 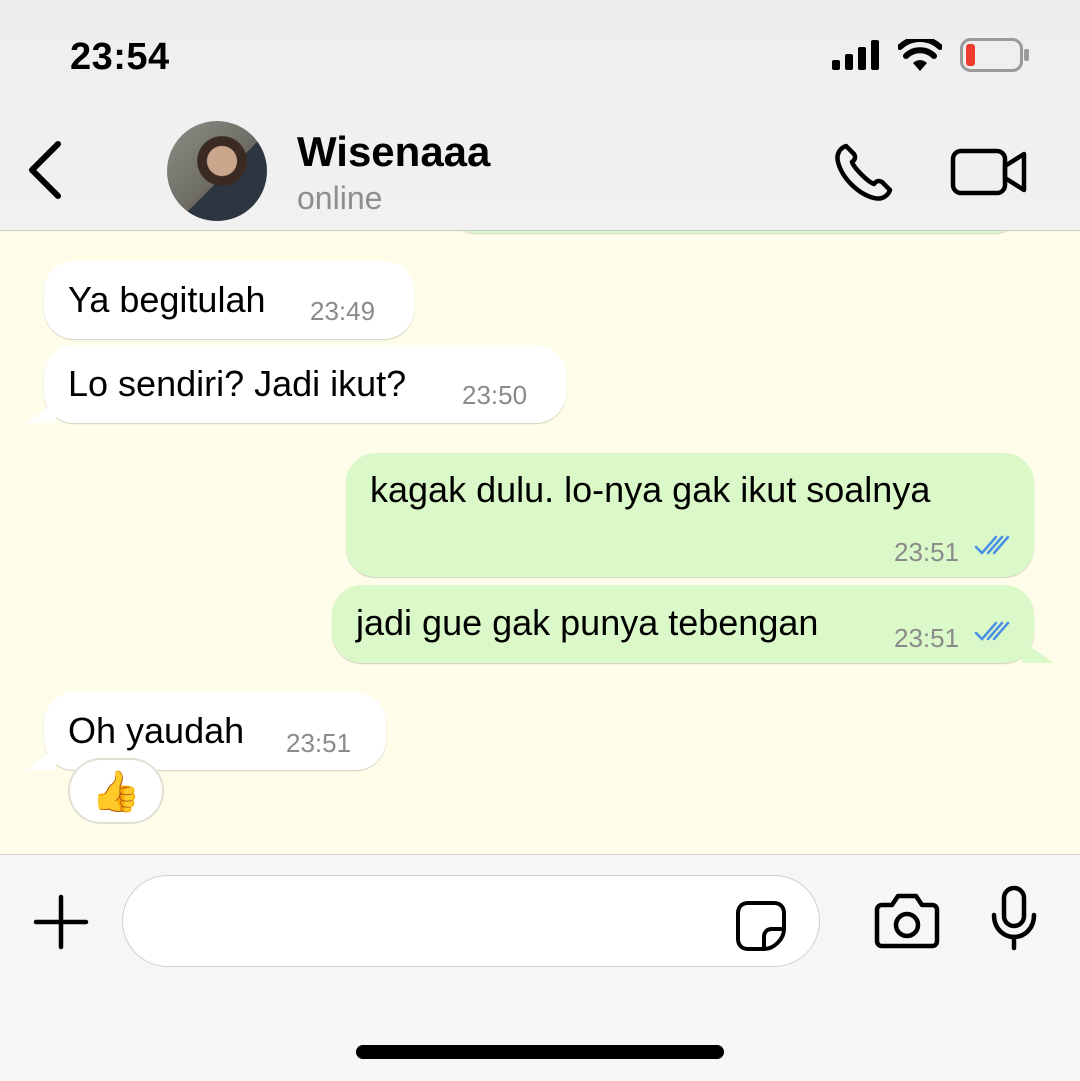 I want to click on contact-status: online, so click(x=340, y=198).